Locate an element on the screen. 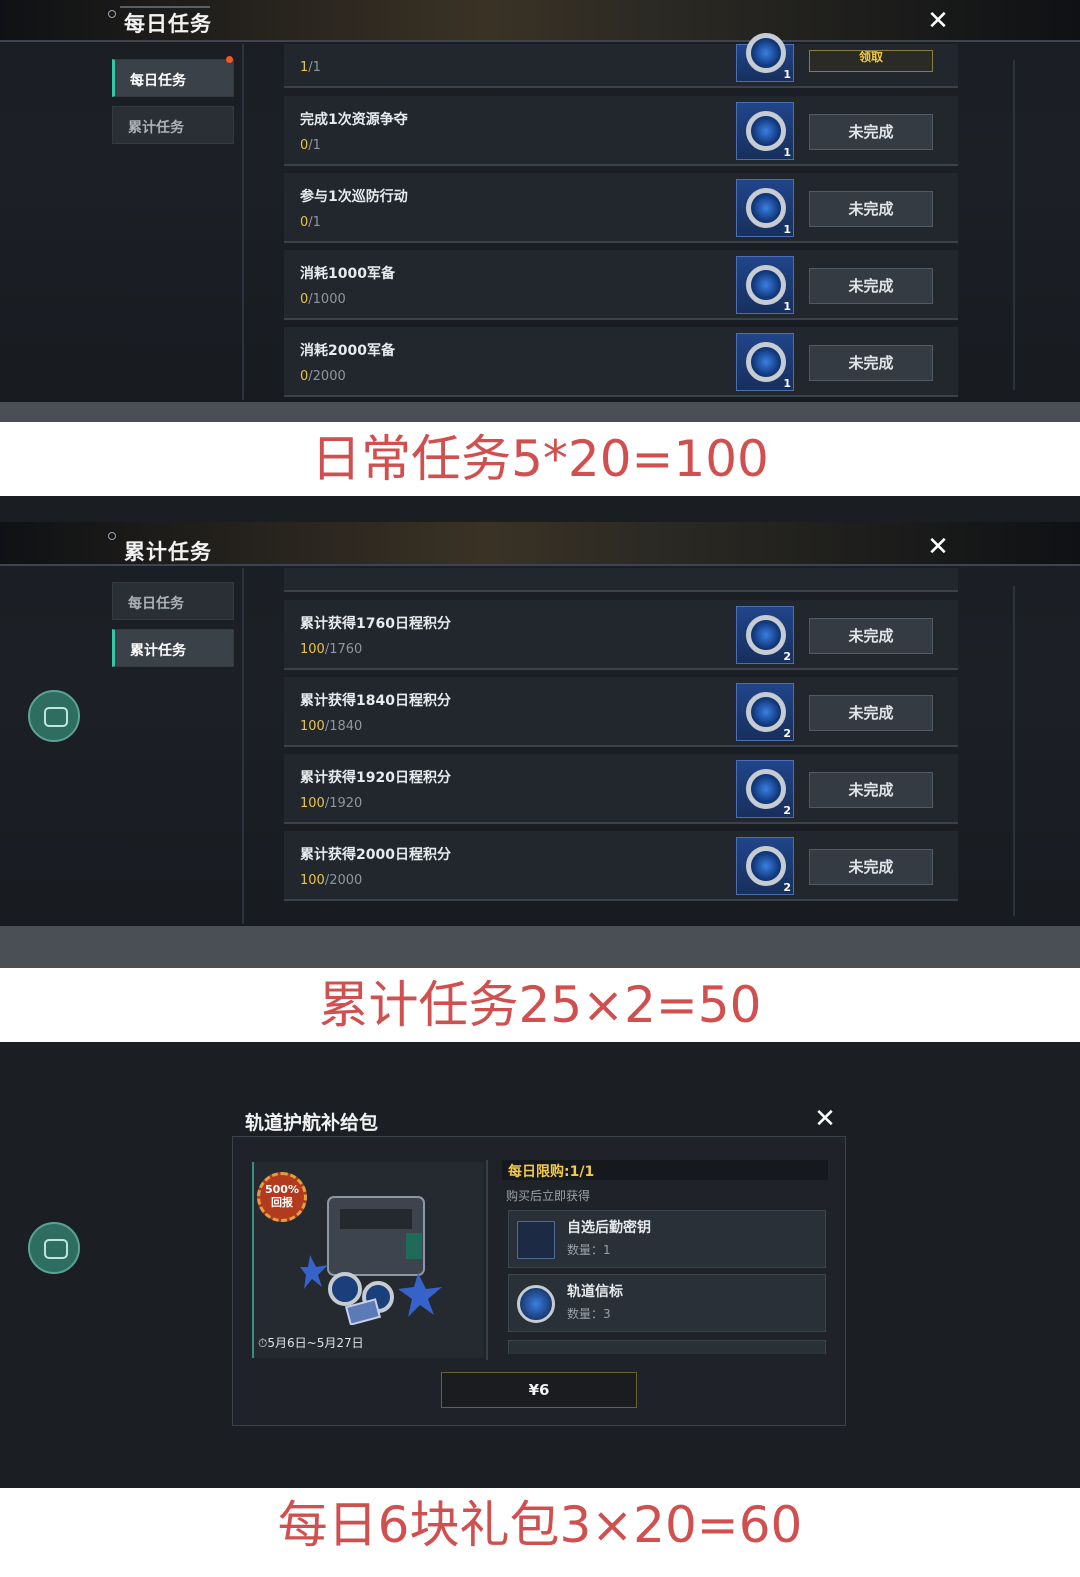 This screenshot has width=1080, height=1577. task-title: 完成1次资源争夺 is located at coordinates (354, 120).